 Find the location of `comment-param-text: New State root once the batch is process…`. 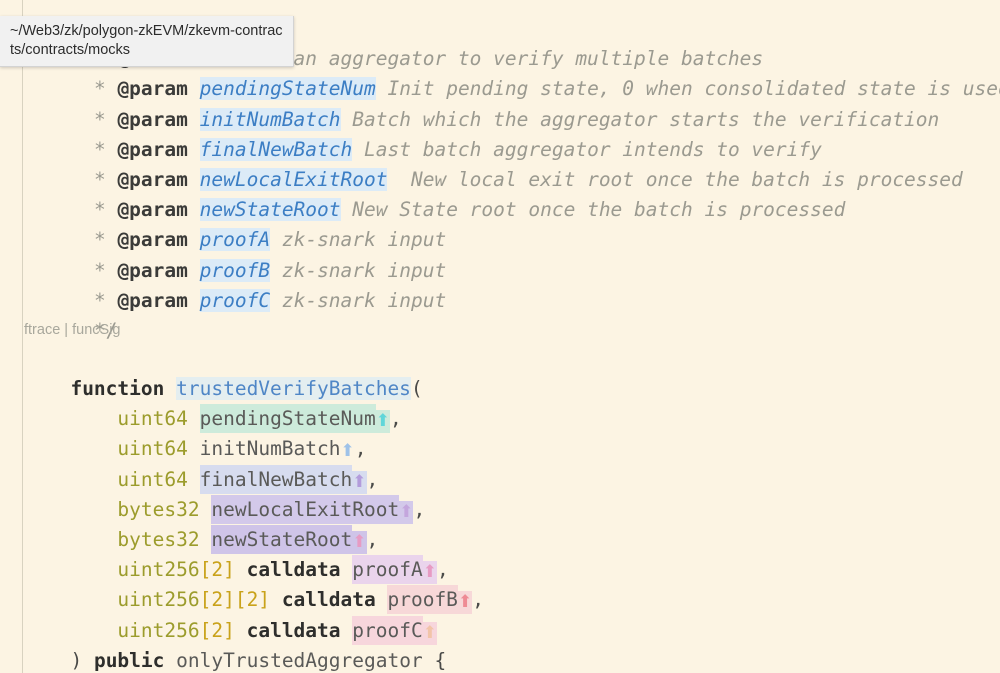

comment-param-text: New State root once the batch is process… is located at coordinates (599, 210).